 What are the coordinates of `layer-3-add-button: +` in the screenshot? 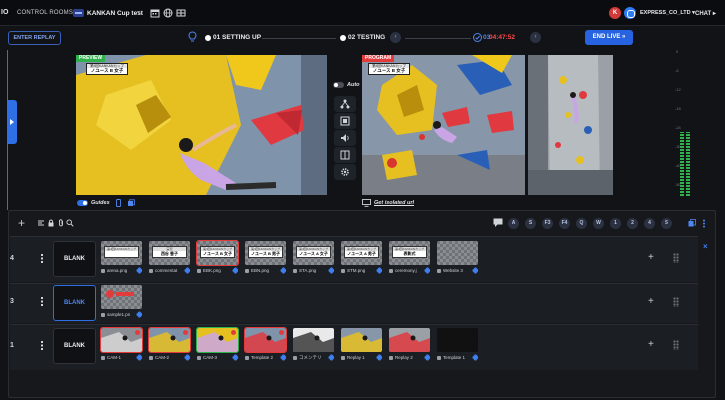 It's located at (651, 301).